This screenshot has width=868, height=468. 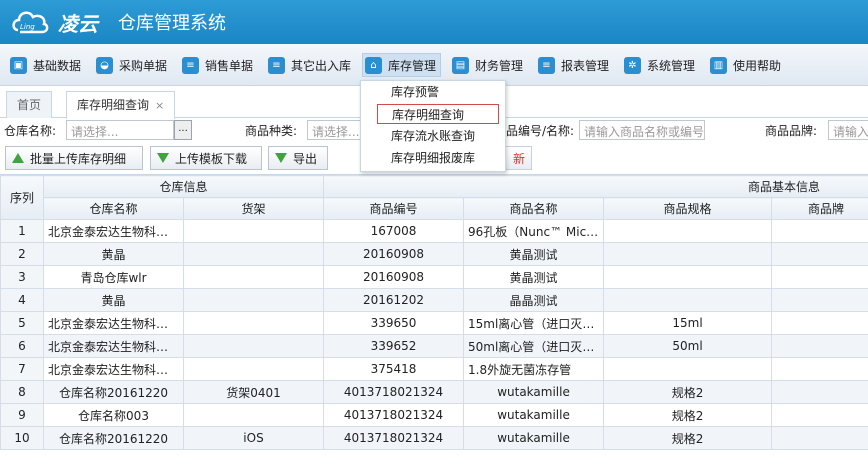 What do you see at coordinates (434, 277) in the screenshot?
I see `table-row: 3 青岛仓库wlr 20160908 黄晶测试` at bounding box center [434, 277].